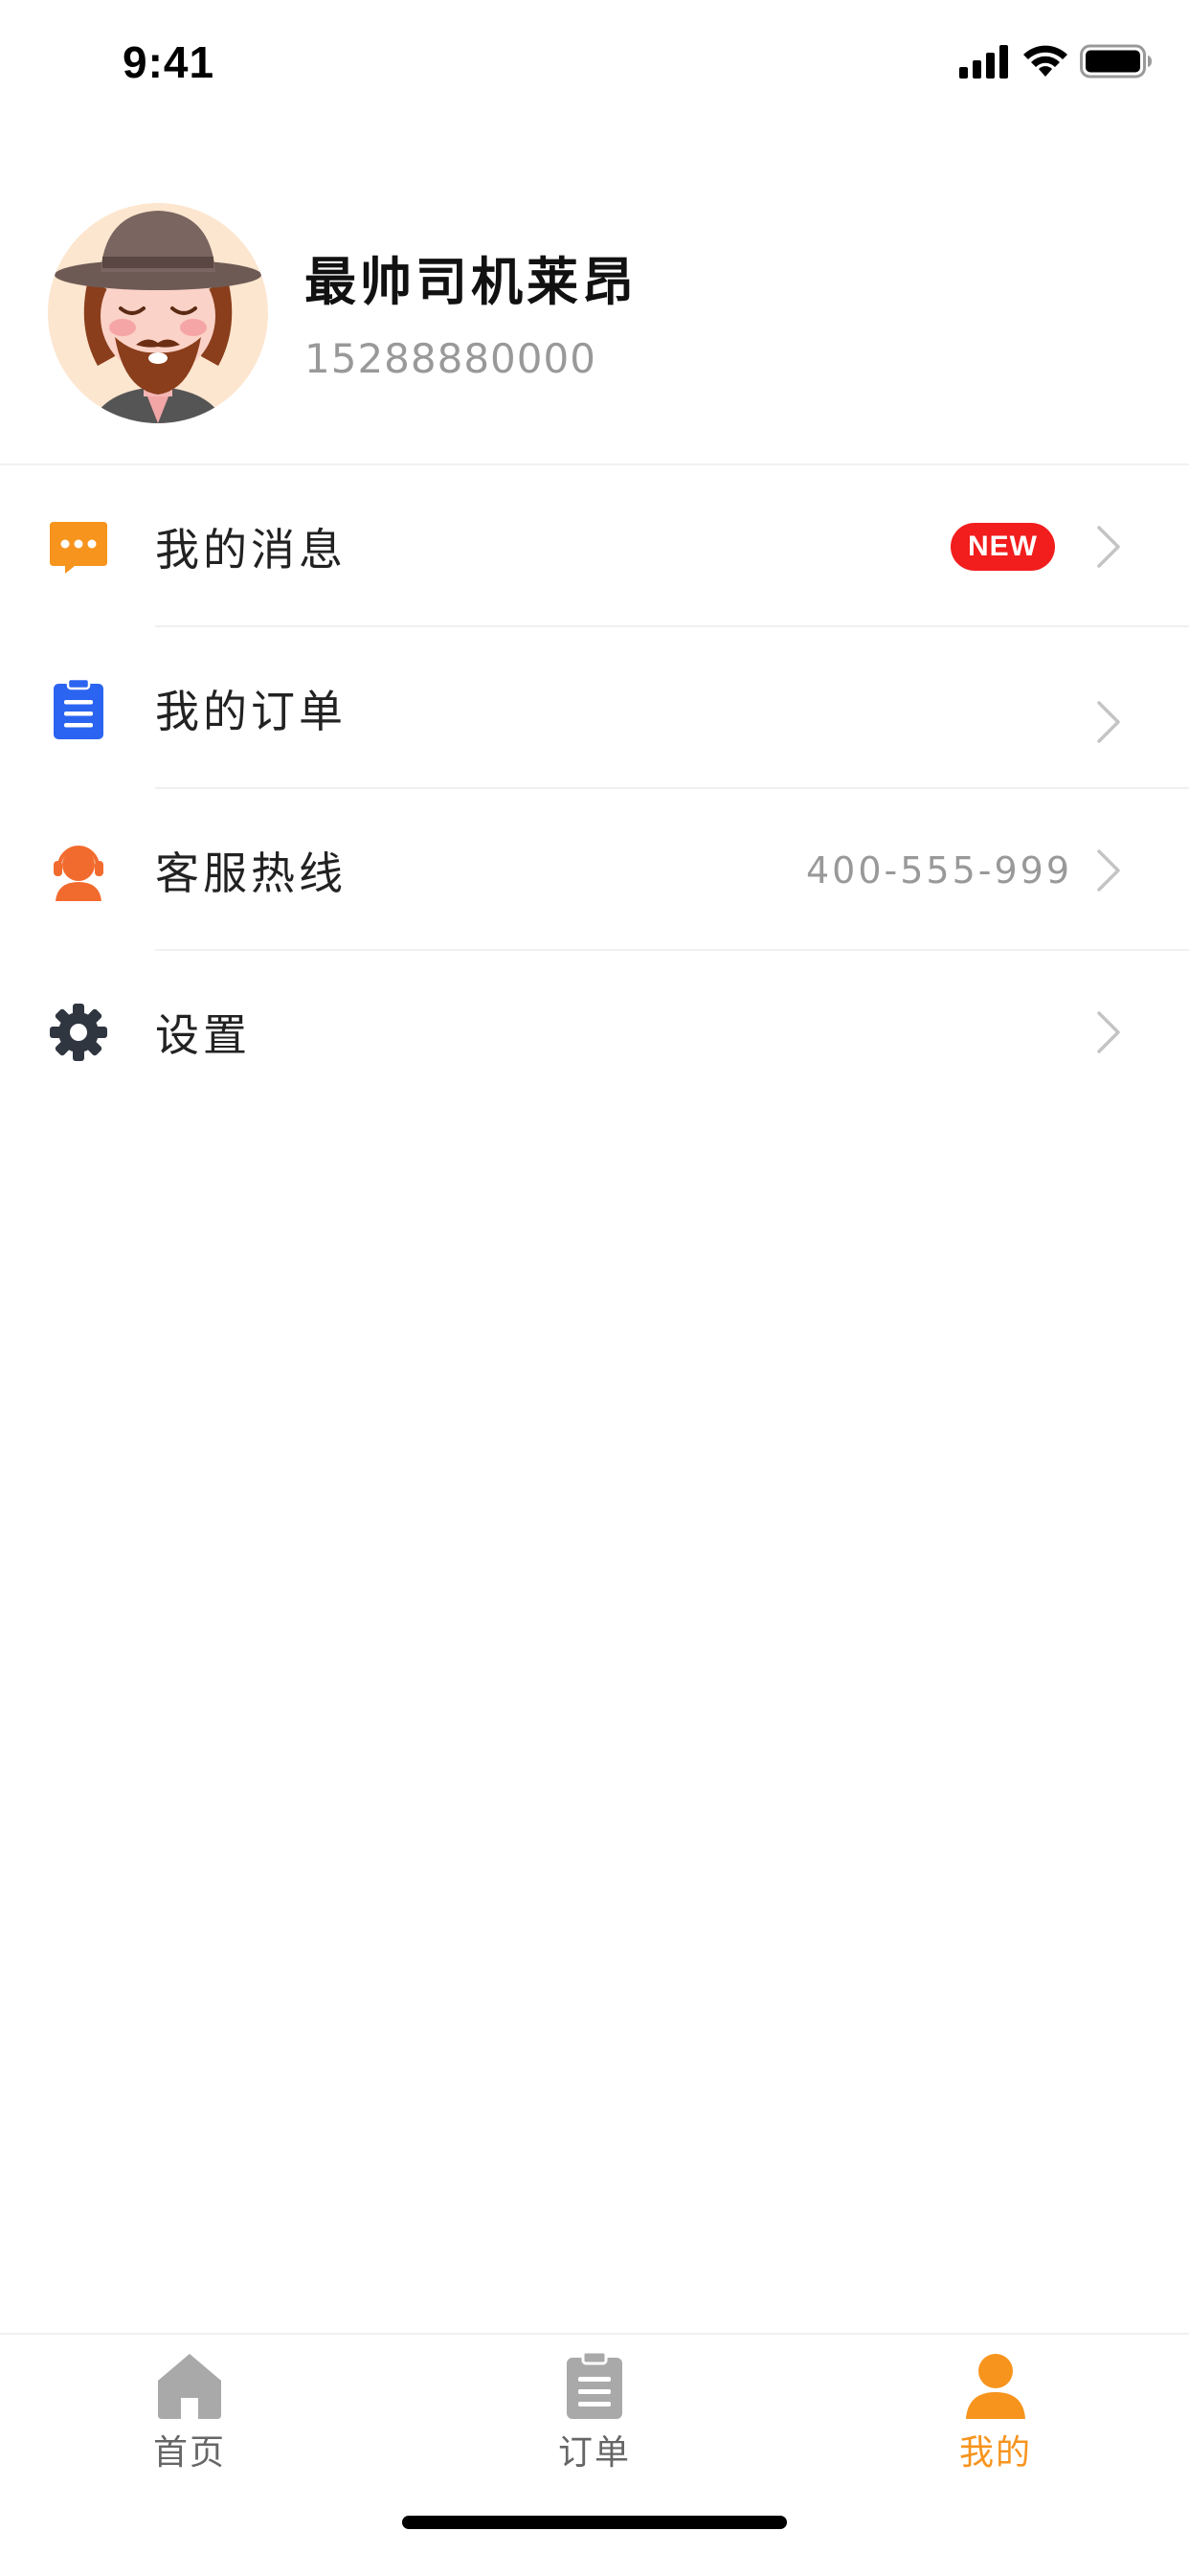  What do you see at coordinates (189, 2386) in the screenshot?
I see `home-icon` at bounding box center [189, 2386].